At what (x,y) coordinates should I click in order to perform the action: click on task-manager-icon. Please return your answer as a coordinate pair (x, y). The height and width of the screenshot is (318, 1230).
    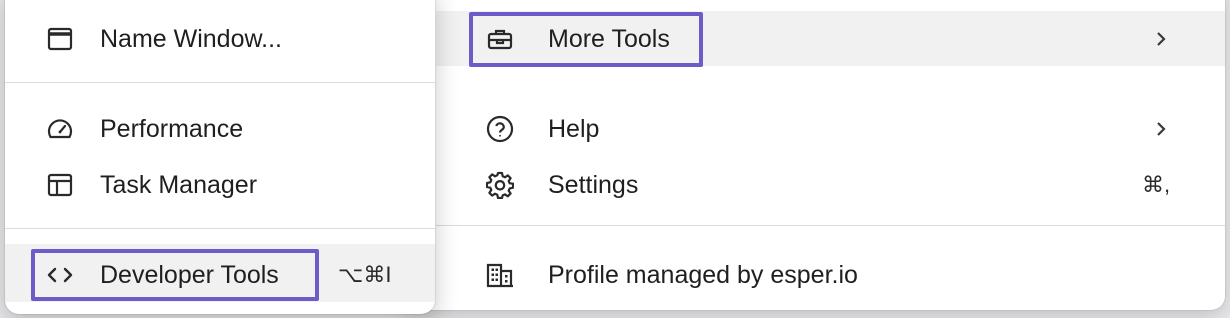
    Looking at the image, I should click on (60, 185).